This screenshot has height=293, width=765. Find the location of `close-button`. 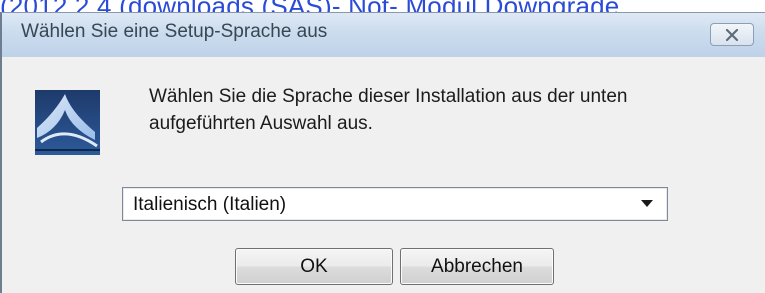

close-button is located at coordinates (732, 34).